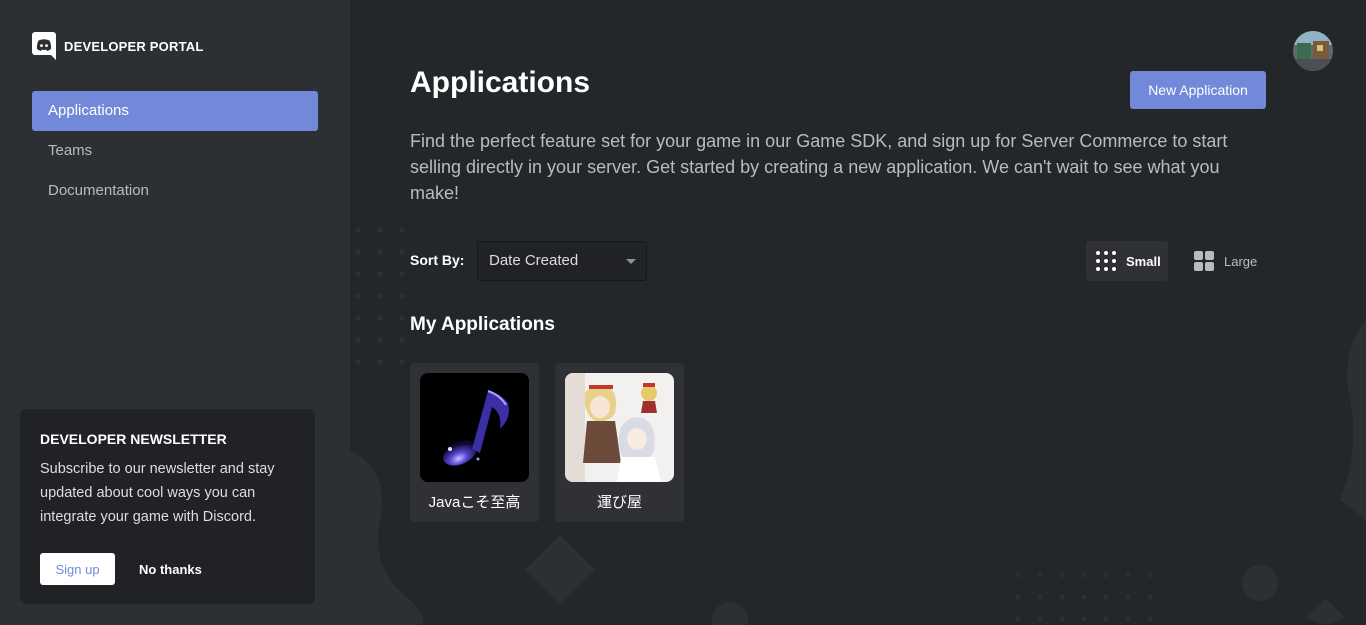 The image size is (1366, 625). I want to click on application-list: Javaこそ至高 運び屋, so click(555, 442).